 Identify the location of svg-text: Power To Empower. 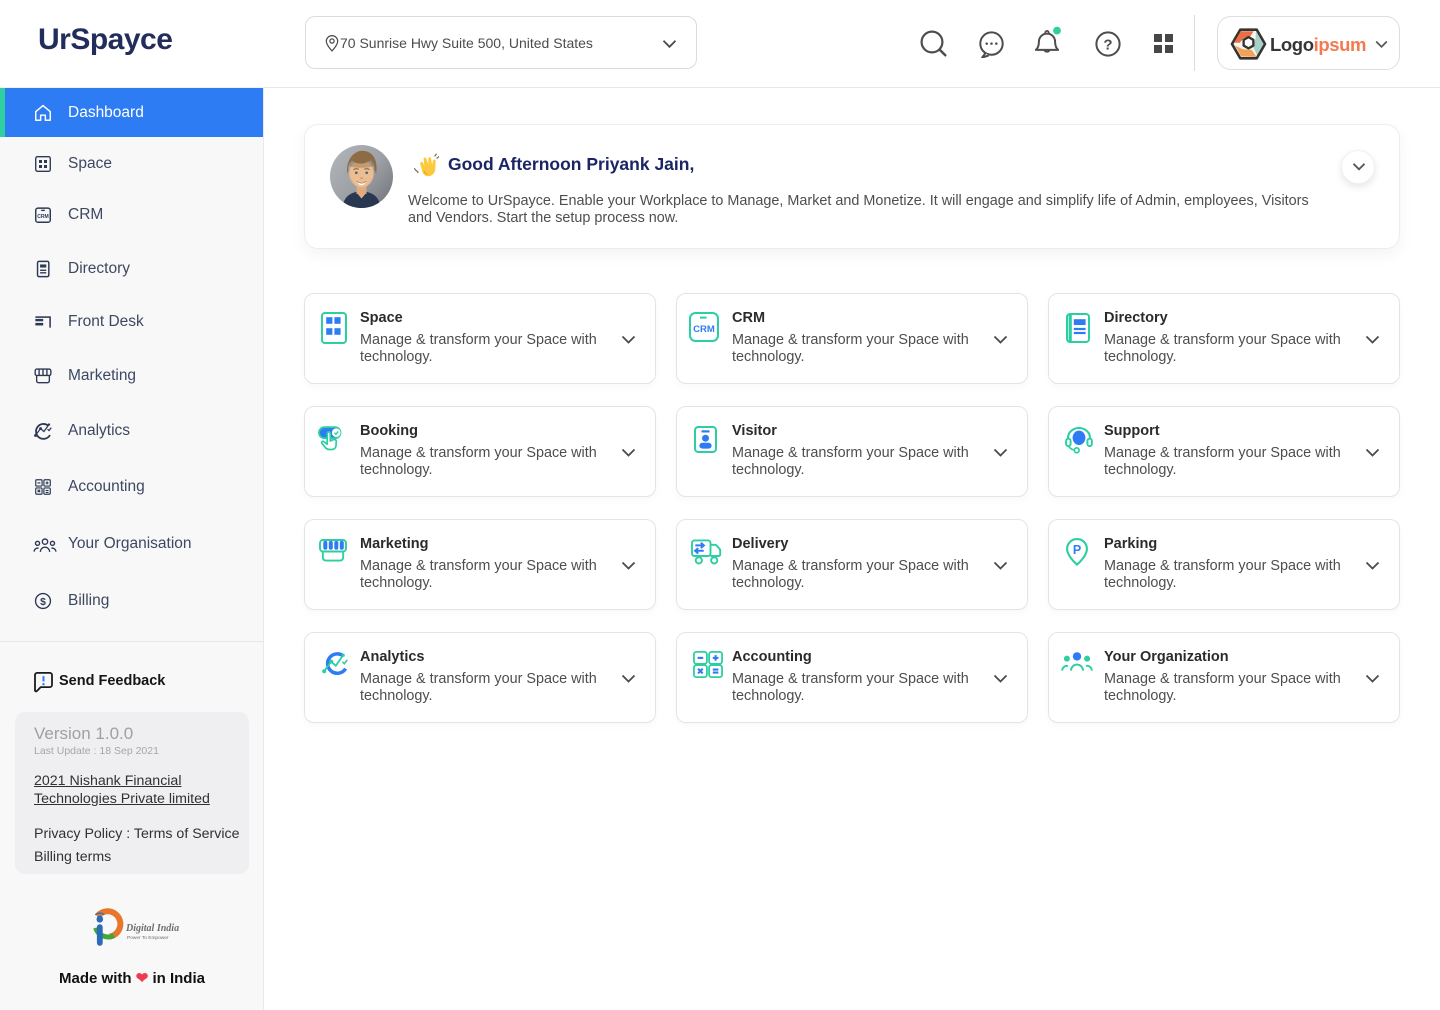
(148, 938).